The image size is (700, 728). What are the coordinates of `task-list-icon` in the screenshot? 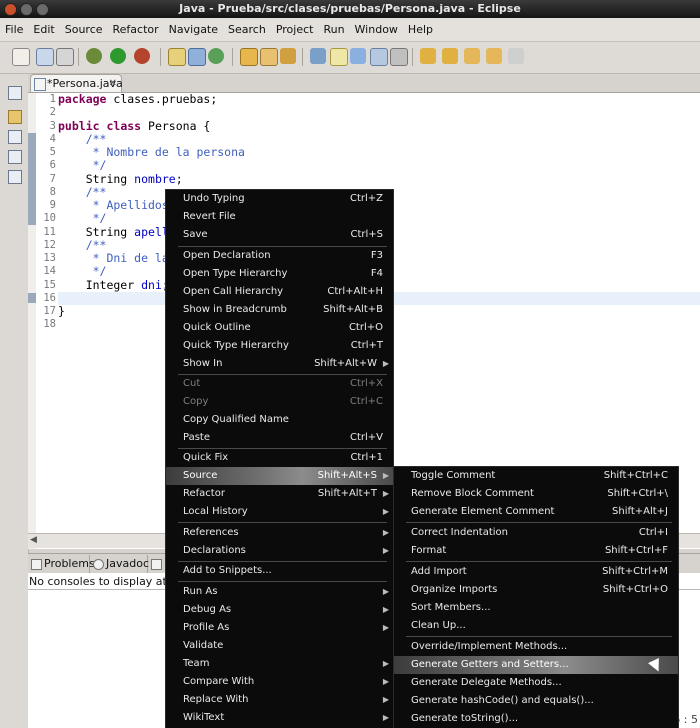 It's located at (15, 177).